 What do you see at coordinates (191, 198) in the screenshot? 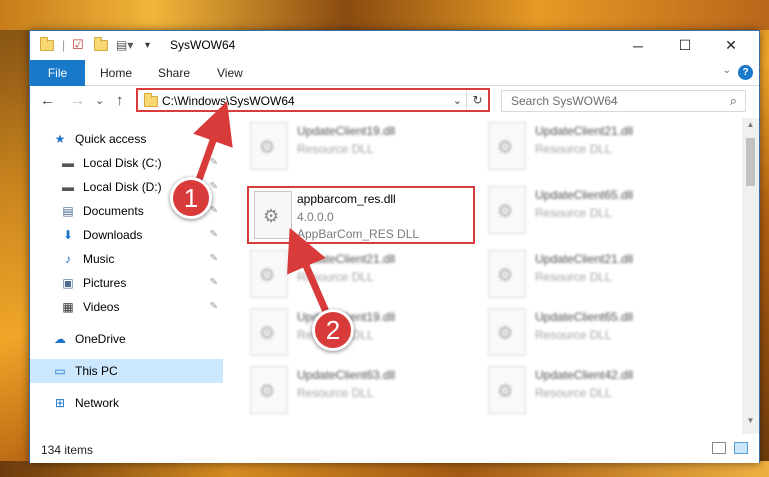
I see `step-1-badge: 1` at bounding box center [191, 198].